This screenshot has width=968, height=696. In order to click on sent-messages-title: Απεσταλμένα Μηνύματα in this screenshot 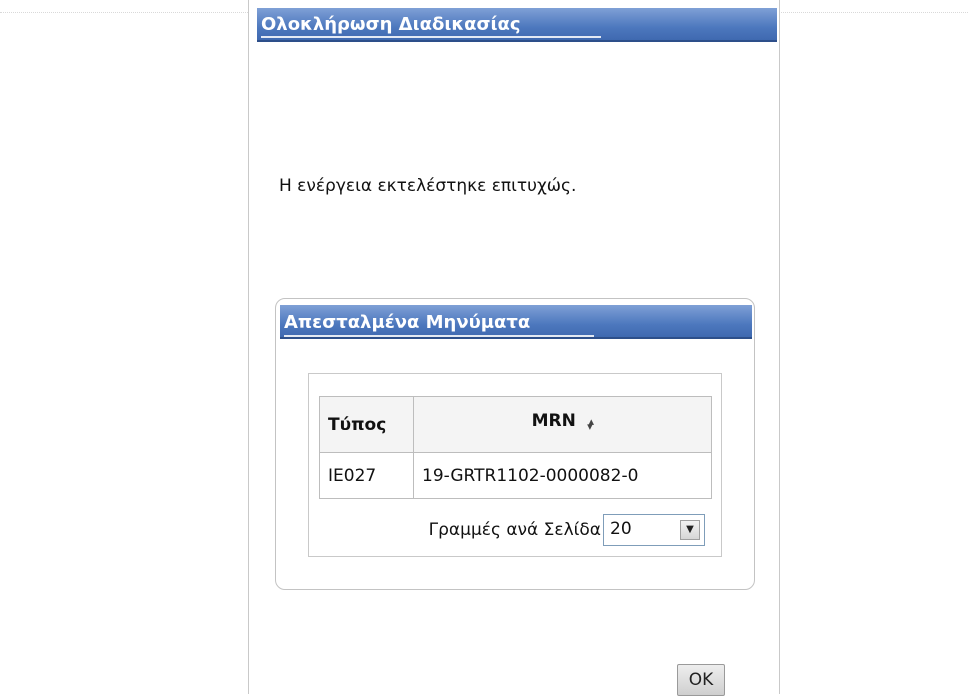, I will do `click(407, 322)`.